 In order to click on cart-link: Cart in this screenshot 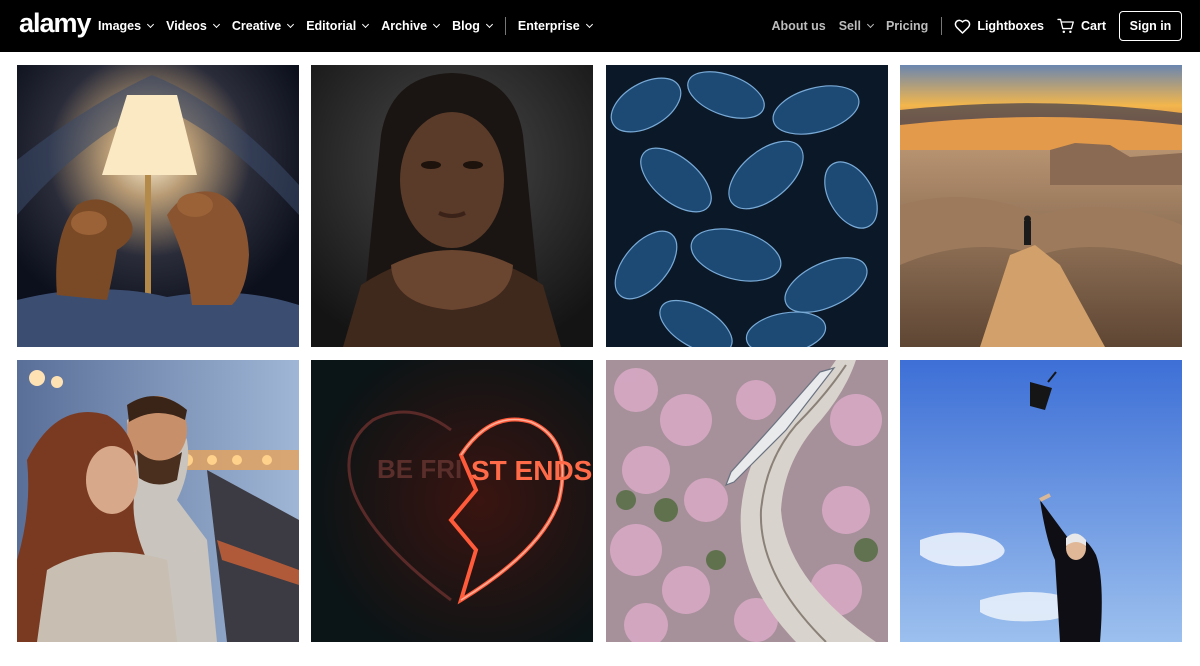, I will do `click(1081, 26)`.